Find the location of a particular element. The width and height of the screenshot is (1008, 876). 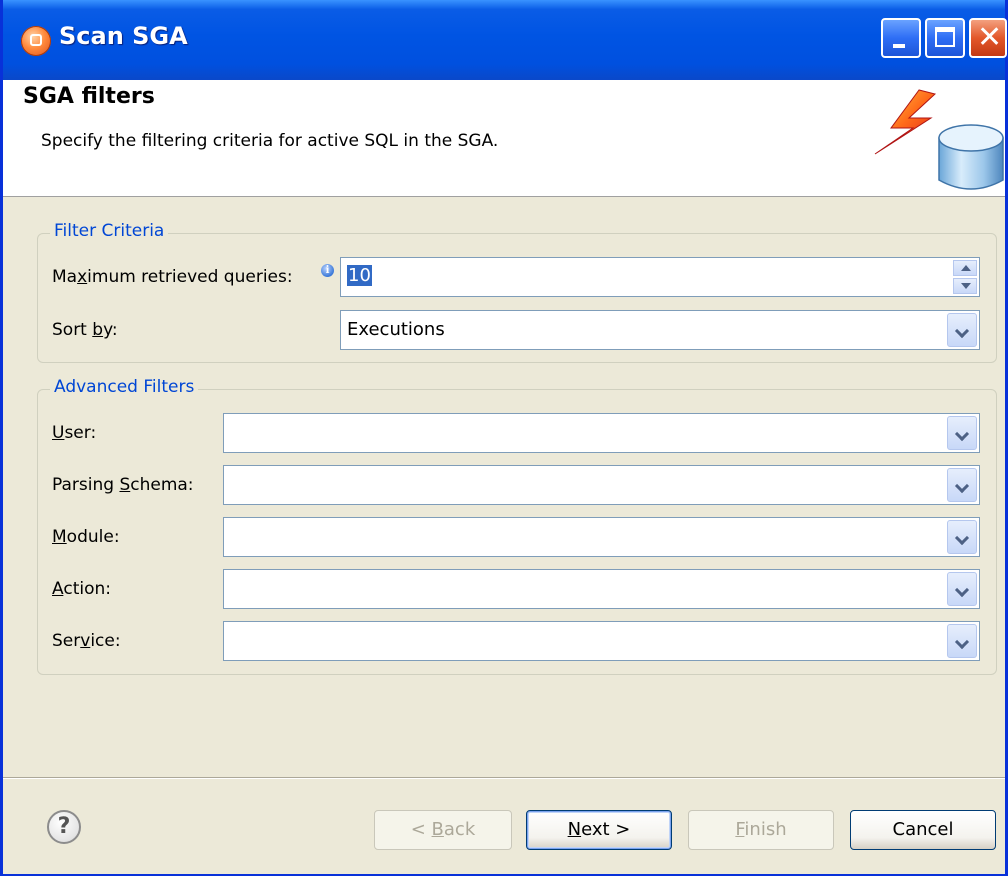

advanced-filters-title: Advanced Filters is located at coordinates (124, 387).